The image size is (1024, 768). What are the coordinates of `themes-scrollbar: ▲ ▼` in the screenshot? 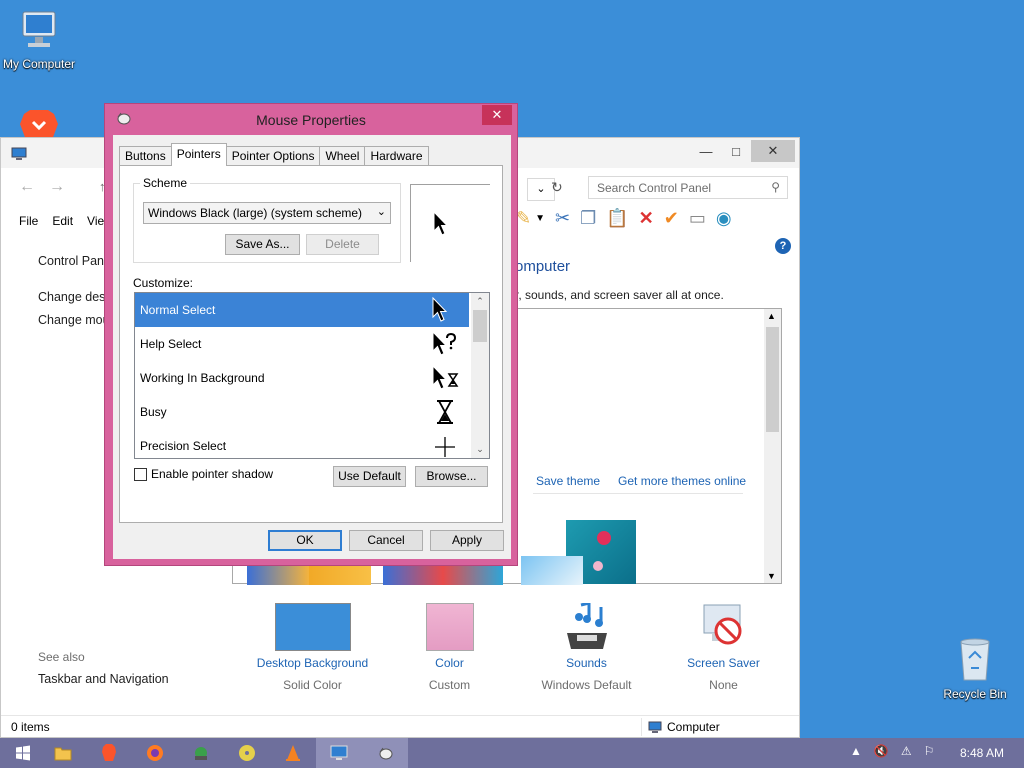 It's located at (772, 446).